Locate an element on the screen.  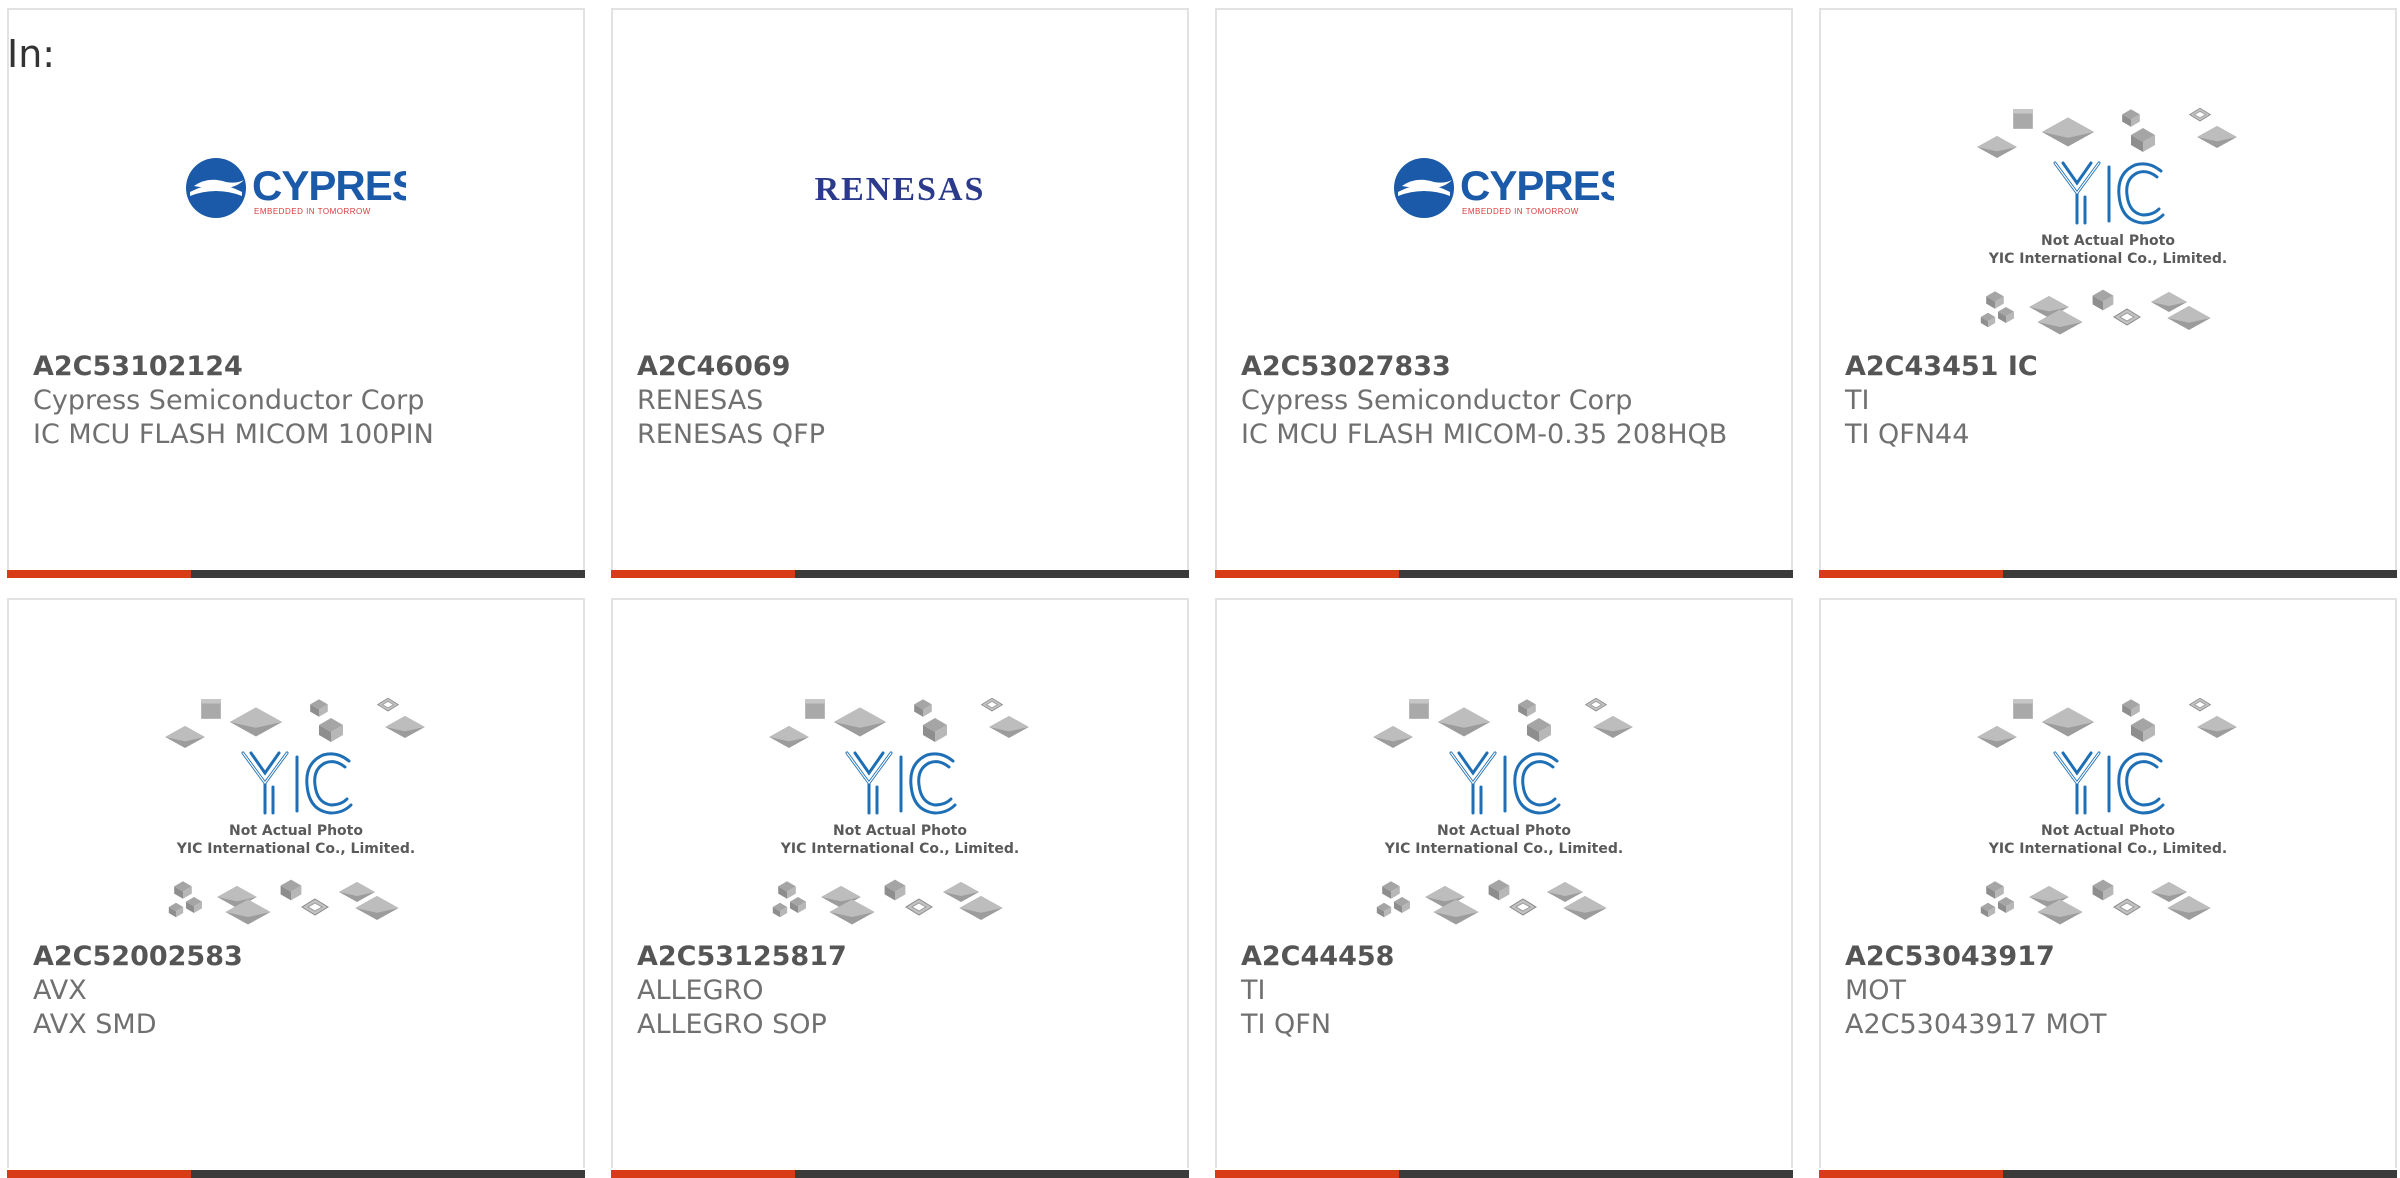
renesas-logo: RENESAS is located at coordinates (900, 187).